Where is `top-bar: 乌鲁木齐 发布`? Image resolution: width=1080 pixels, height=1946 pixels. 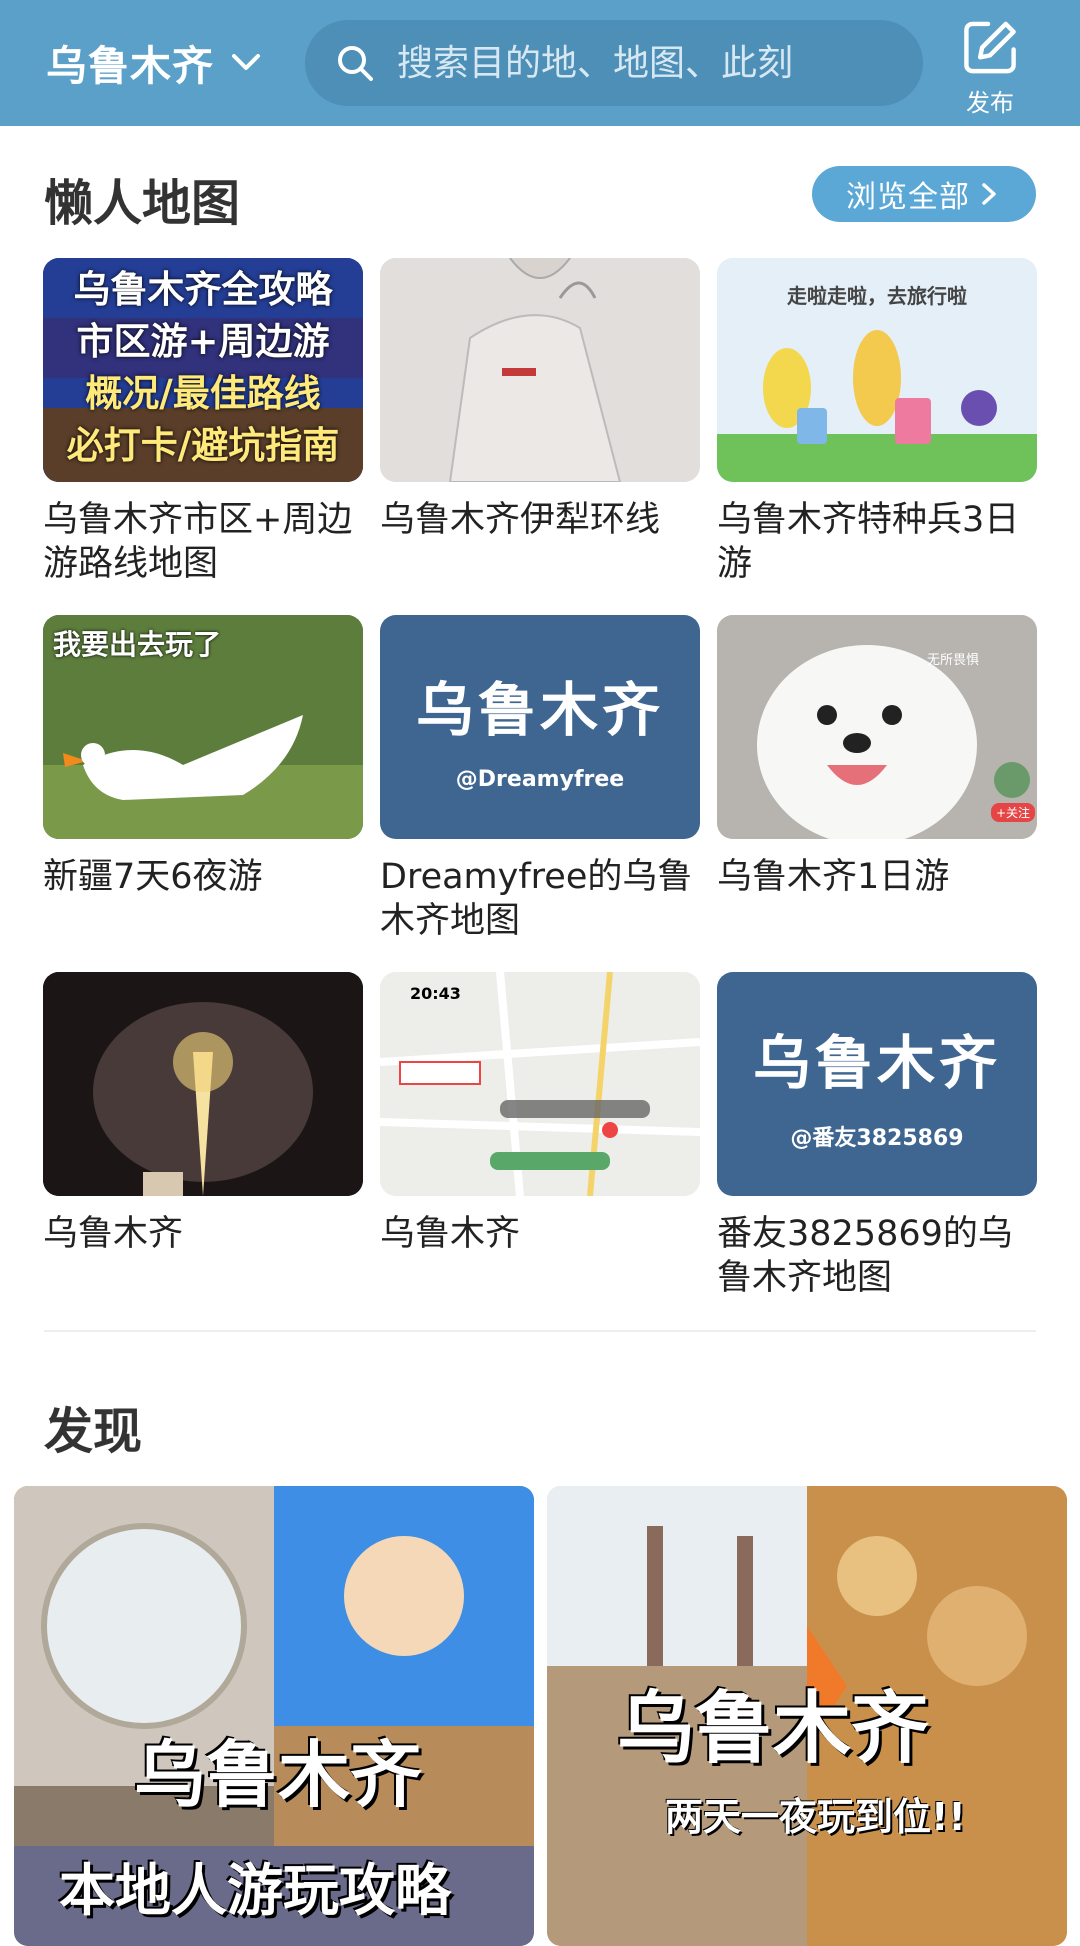
top-bar: 乌鲁木齐 发布 is located at coordinates (540, 63).